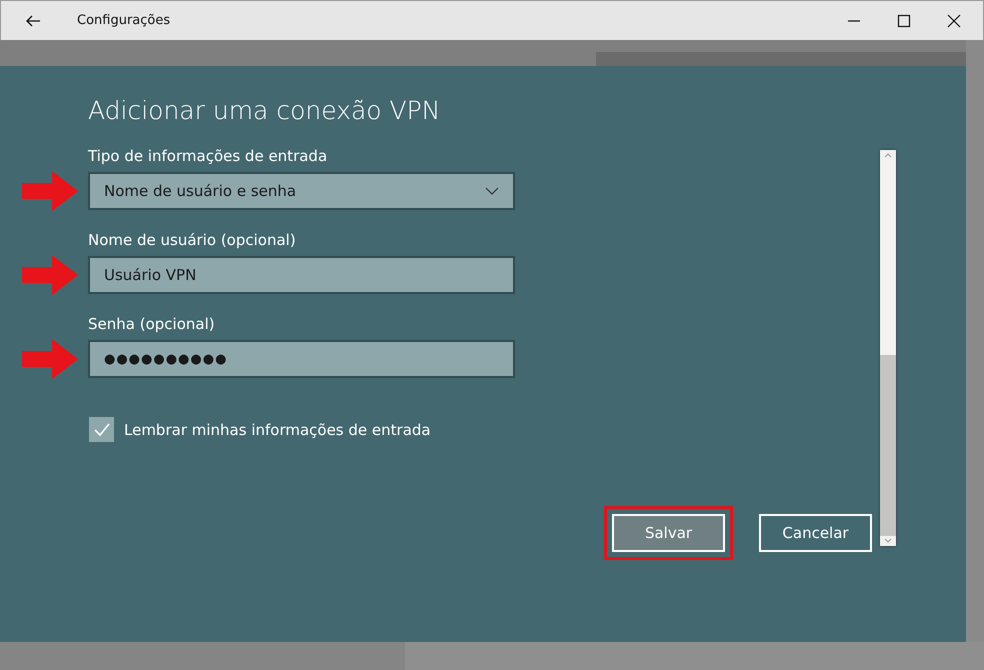 The height and width of the screenshot is (670, 984). I want to click on field-label: Nome de usuário (opcional), so click(192, 240).